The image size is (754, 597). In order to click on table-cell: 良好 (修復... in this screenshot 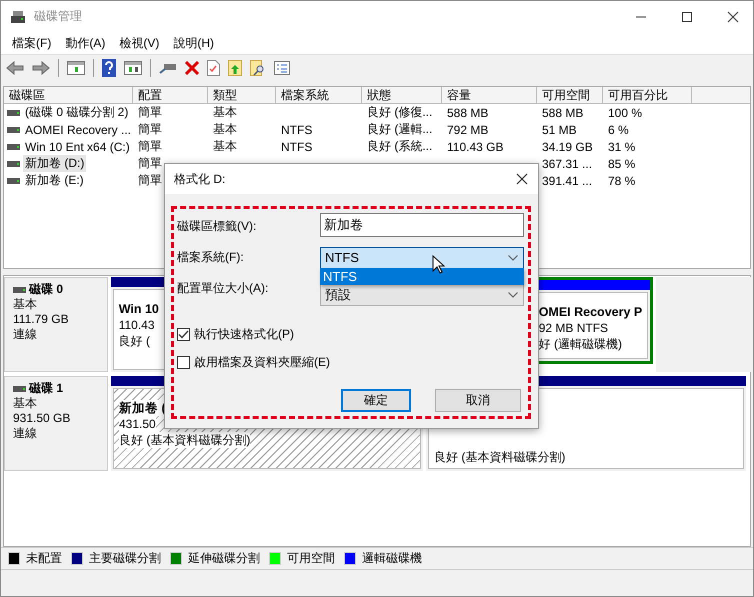, I will do `click(399, 112)`.